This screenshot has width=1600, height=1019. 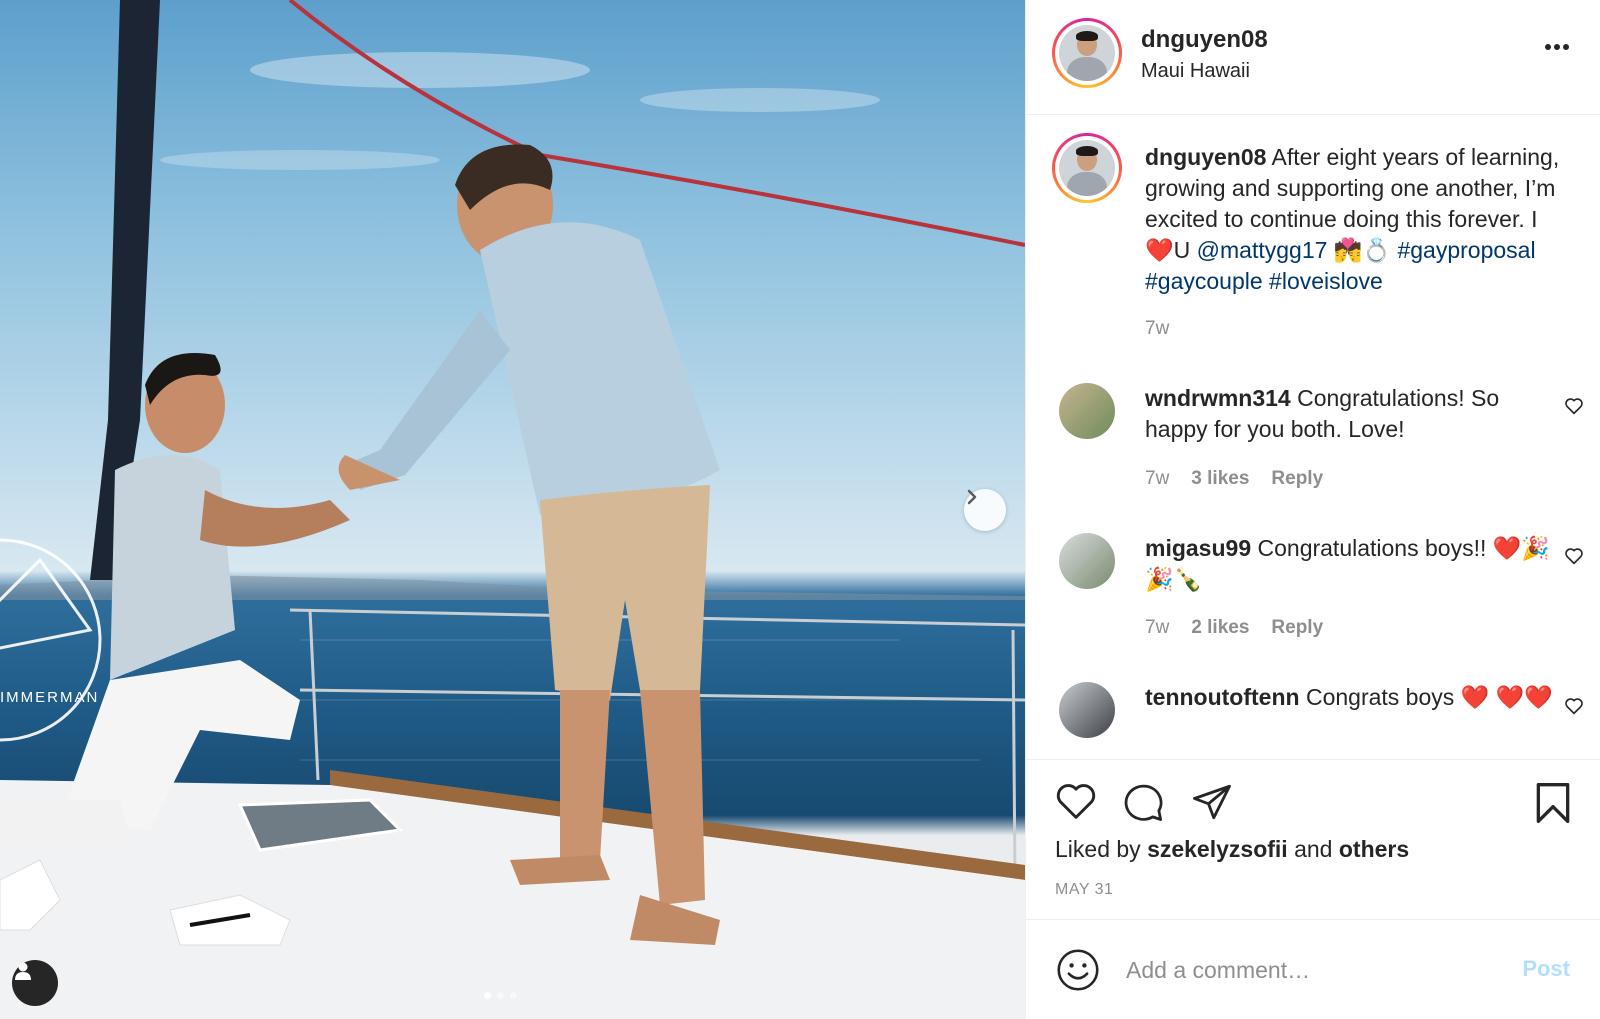 I want to click on share-button, so click(x=1212, y=804).